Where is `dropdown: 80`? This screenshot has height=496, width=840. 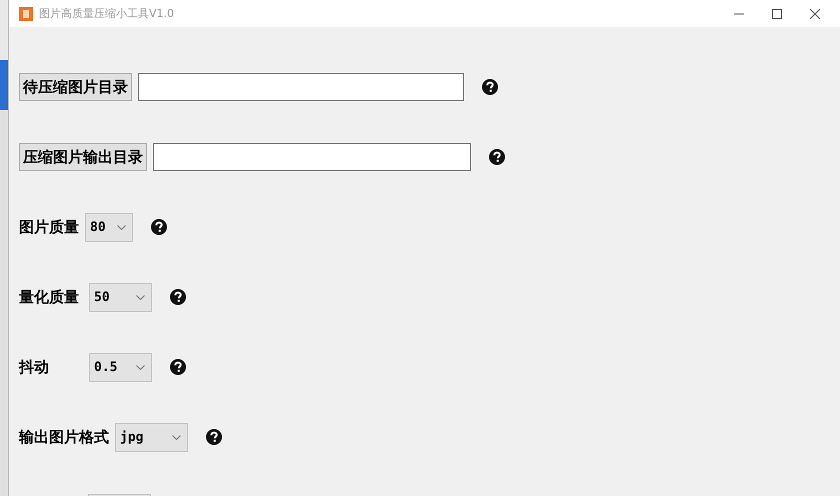
dropdown: 80 is located at coordinates (109, 227).